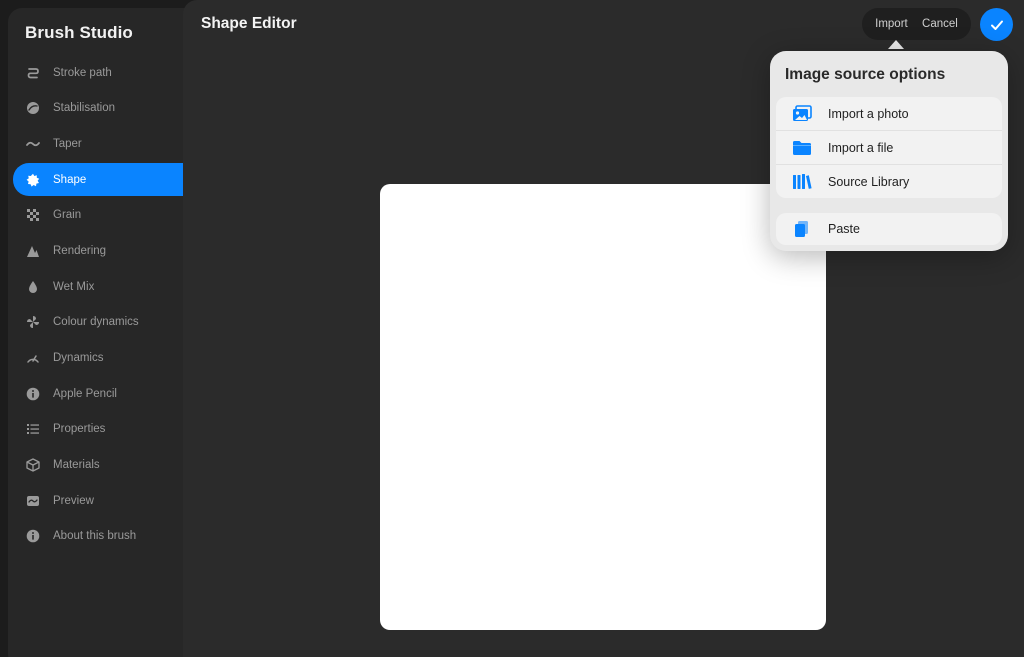 The width and height of the screenshot is (1024, 657). What do you see at coordinates (67, 143) in the screenshot?
I see `sidebar-item-label: Taper` at bounding box center [67, 143].